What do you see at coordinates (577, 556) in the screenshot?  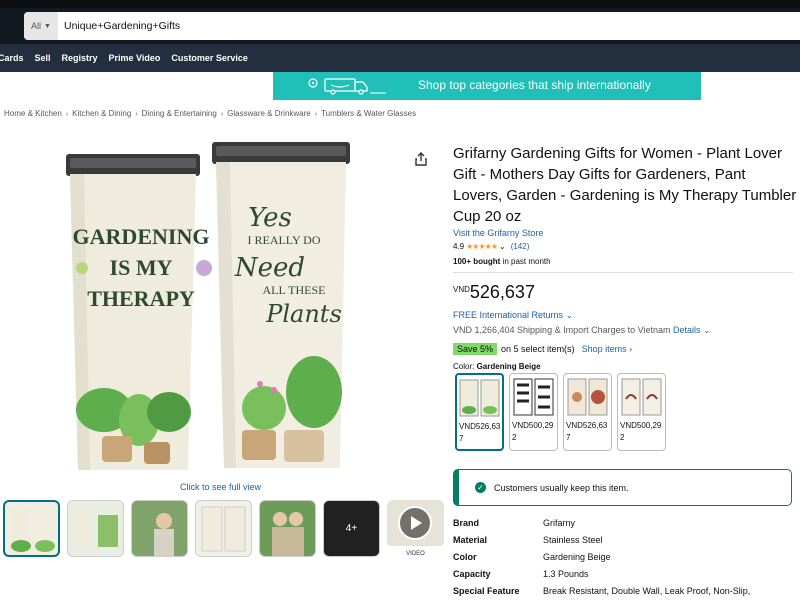 I see `spec-value: Gardening Beige` at bounding box center [577, 556].